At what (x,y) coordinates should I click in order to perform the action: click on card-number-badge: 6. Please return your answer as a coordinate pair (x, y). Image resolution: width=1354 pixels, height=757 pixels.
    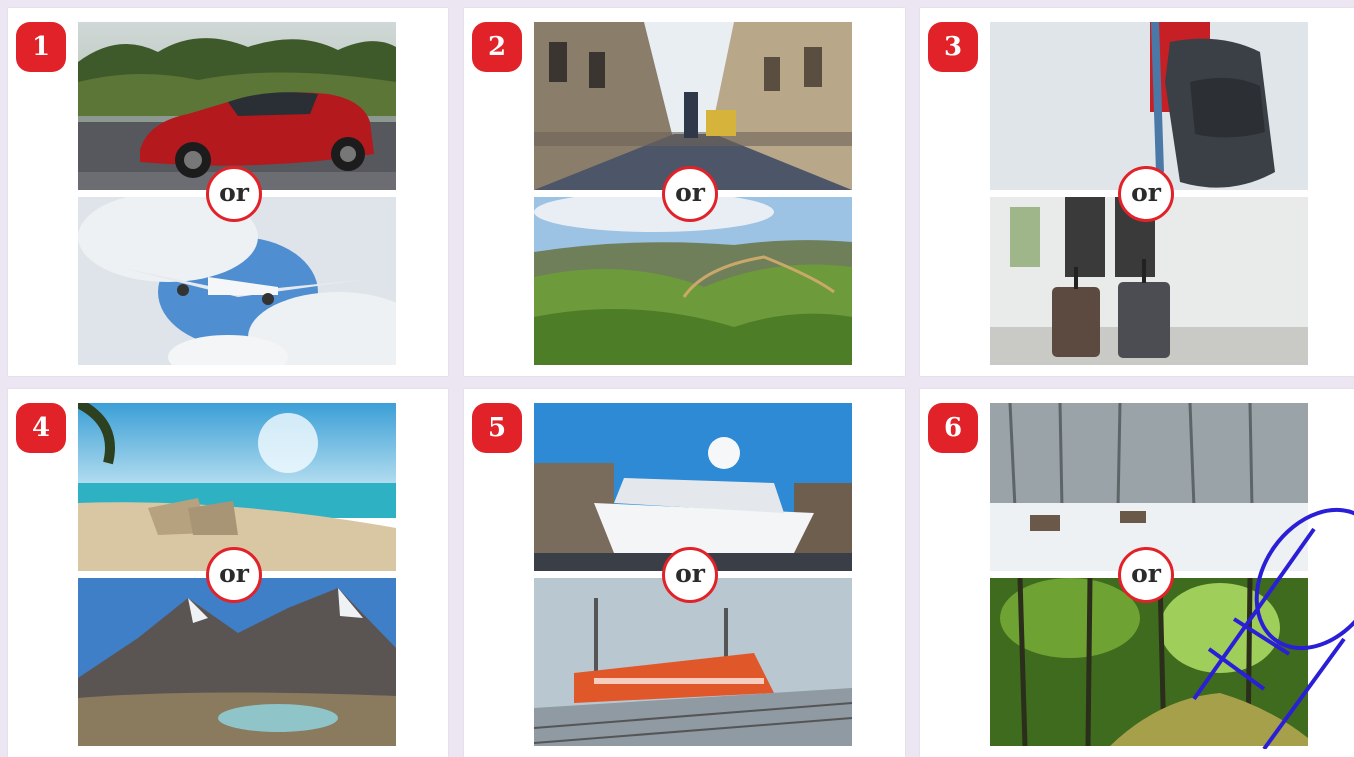
    Looking at the image, I should click on (953, 428).